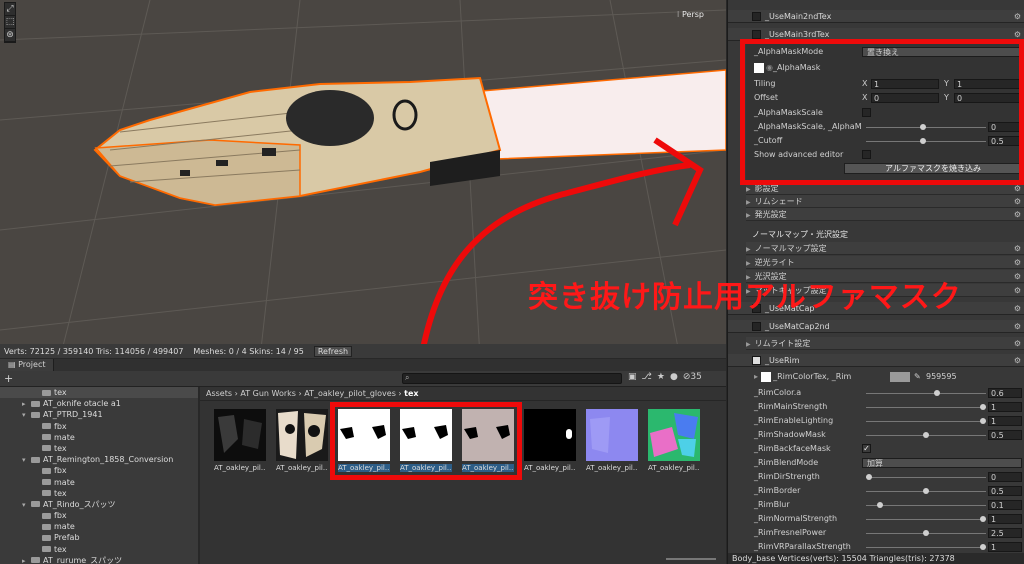  I want to click on hidden-count-icon: ⊘35, so click(692, 377).